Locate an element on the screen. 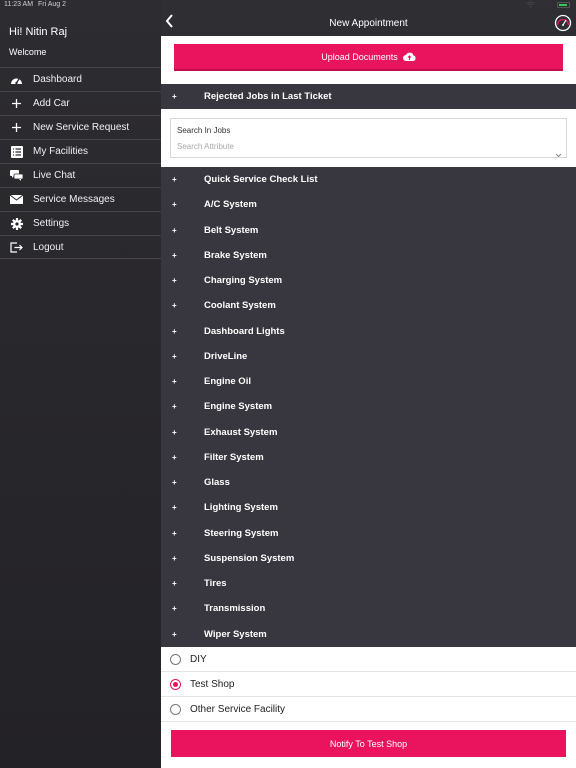  search-section: Search In Jobs is located at coordinates (368, 138).